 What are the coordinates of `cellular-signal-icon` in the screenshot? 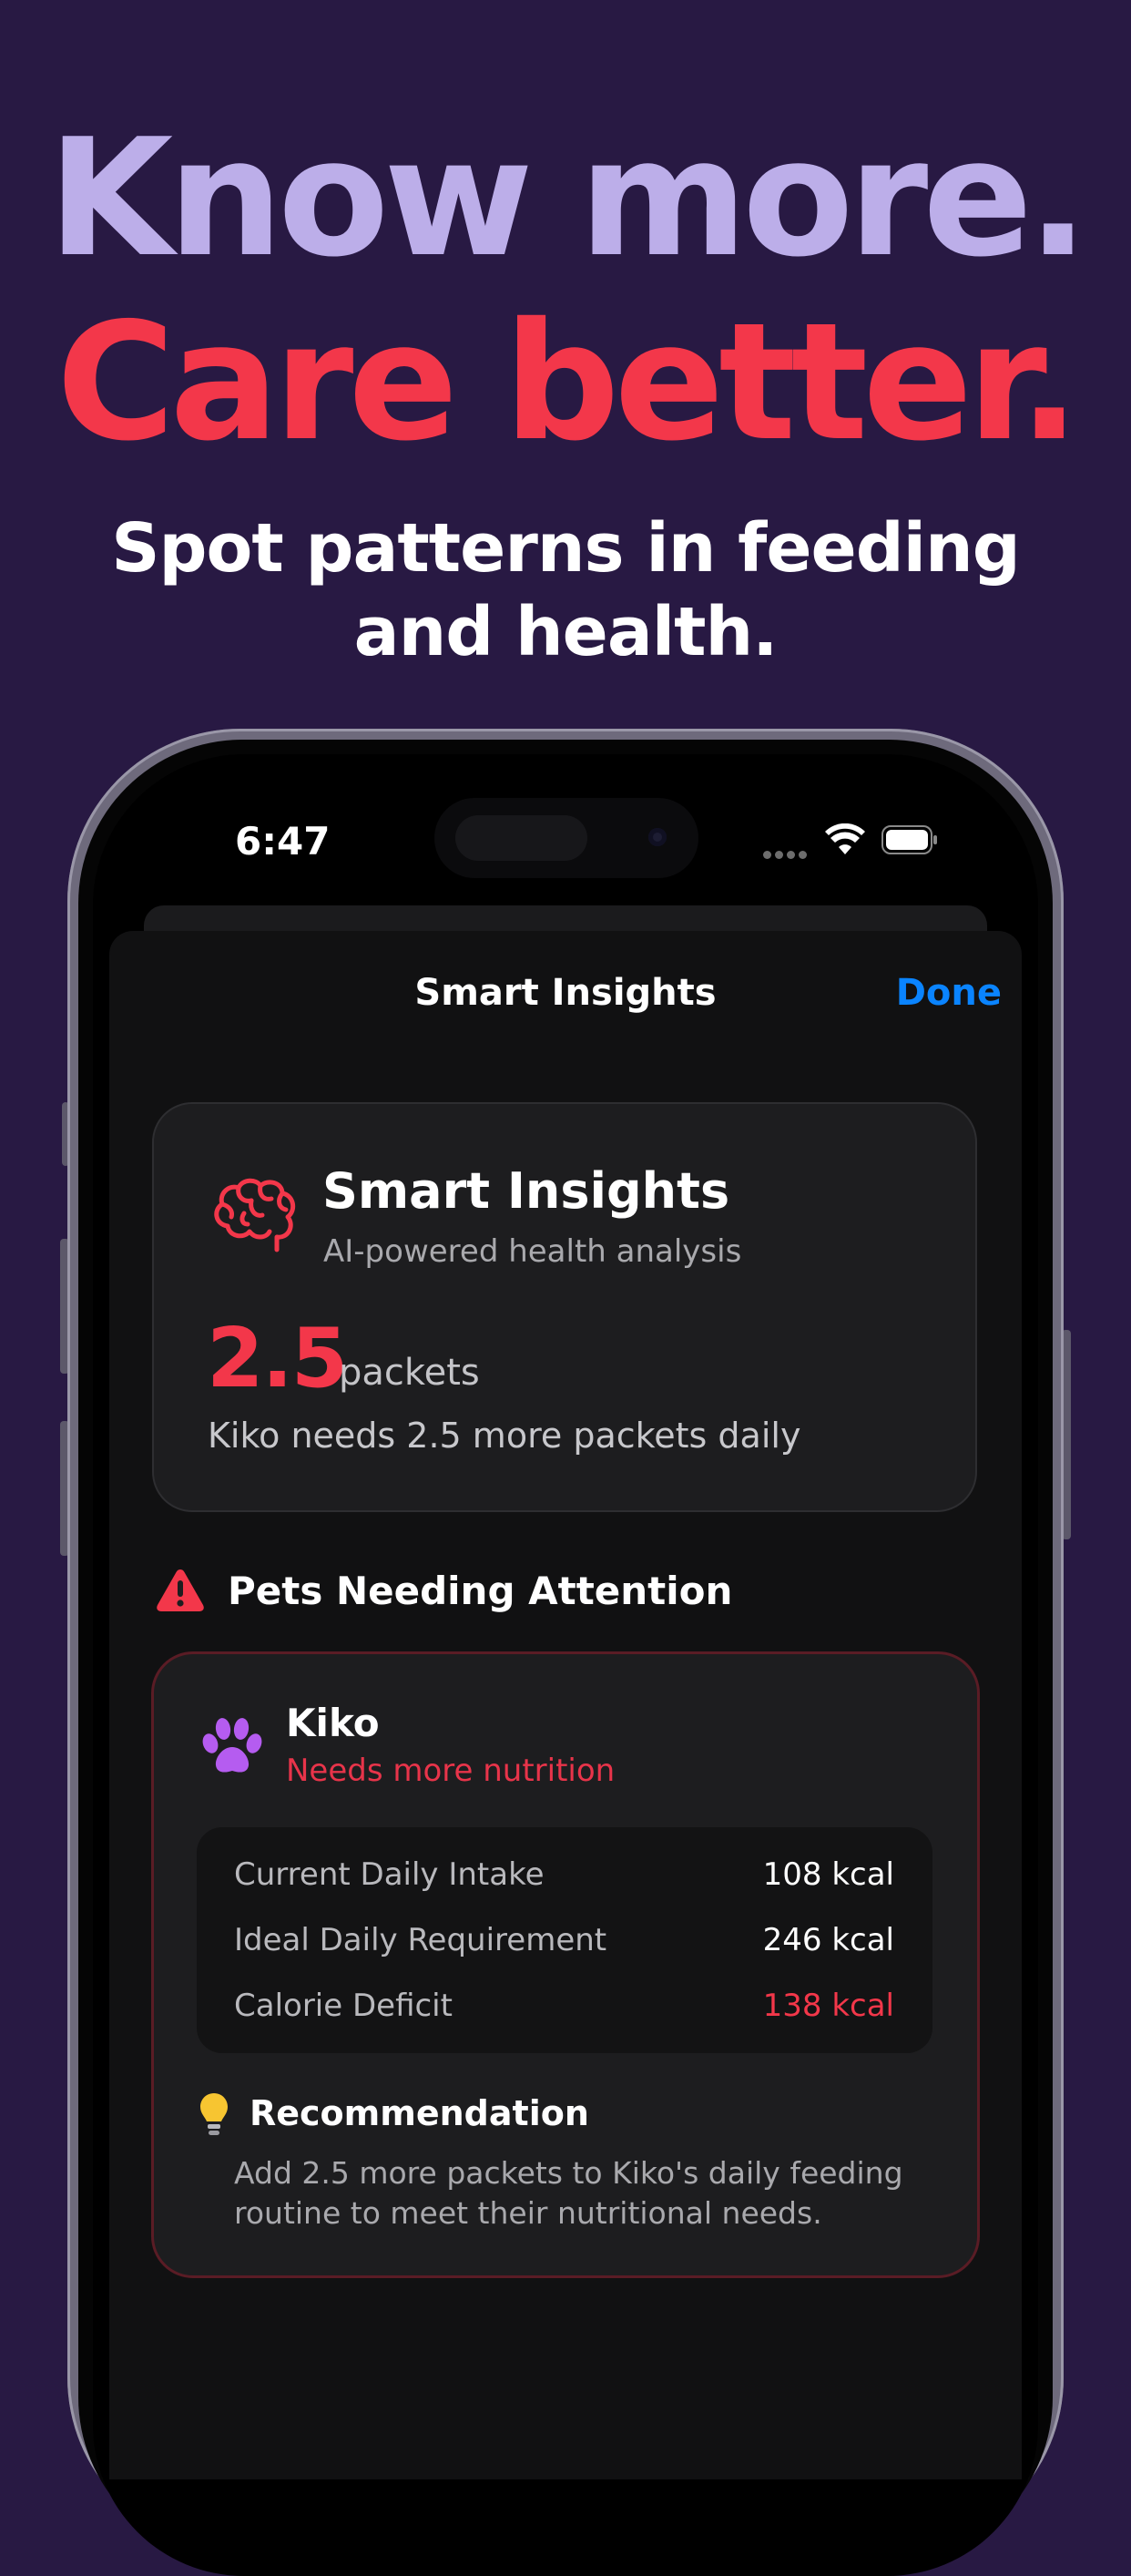 It's located at (787, 854).